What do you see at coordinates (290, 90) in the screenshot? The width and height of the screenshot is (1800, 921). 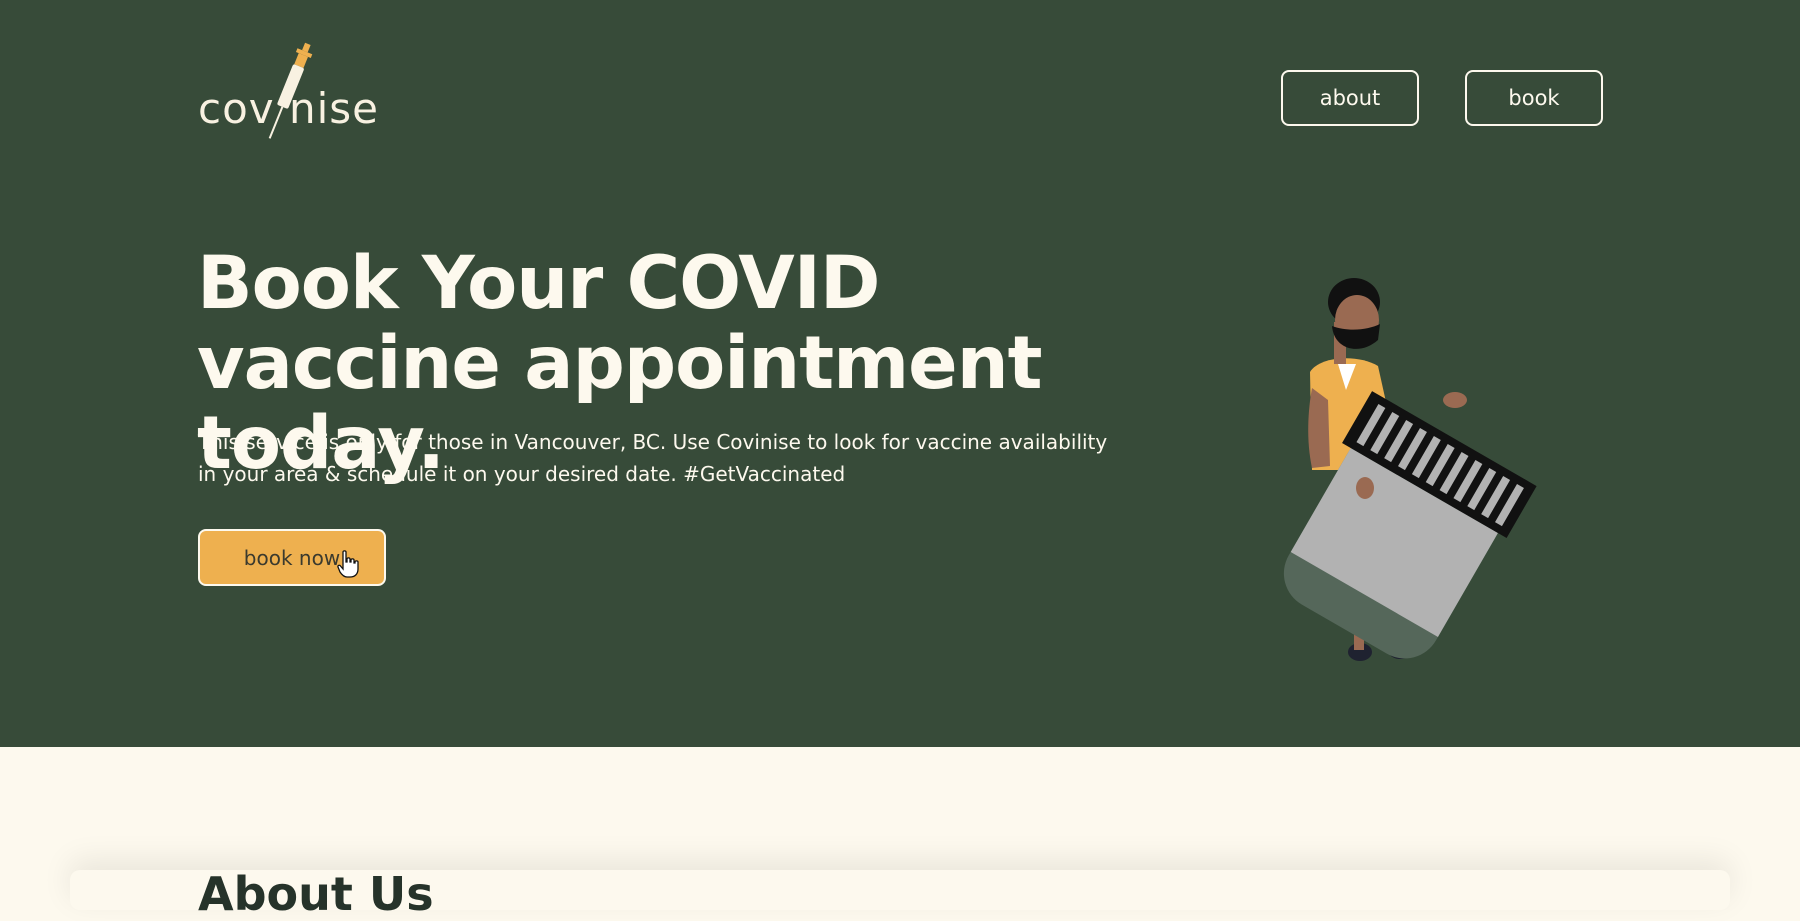 I see `syringe-icon` at bounding box center [290, 90].